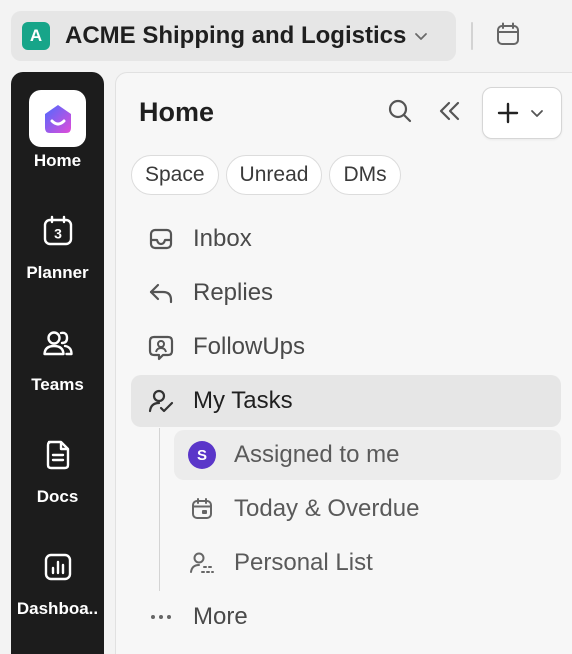 This screenshot has width=572, height=654. I want to click on rail-item-label: Dashboa.., so click(57, 608).